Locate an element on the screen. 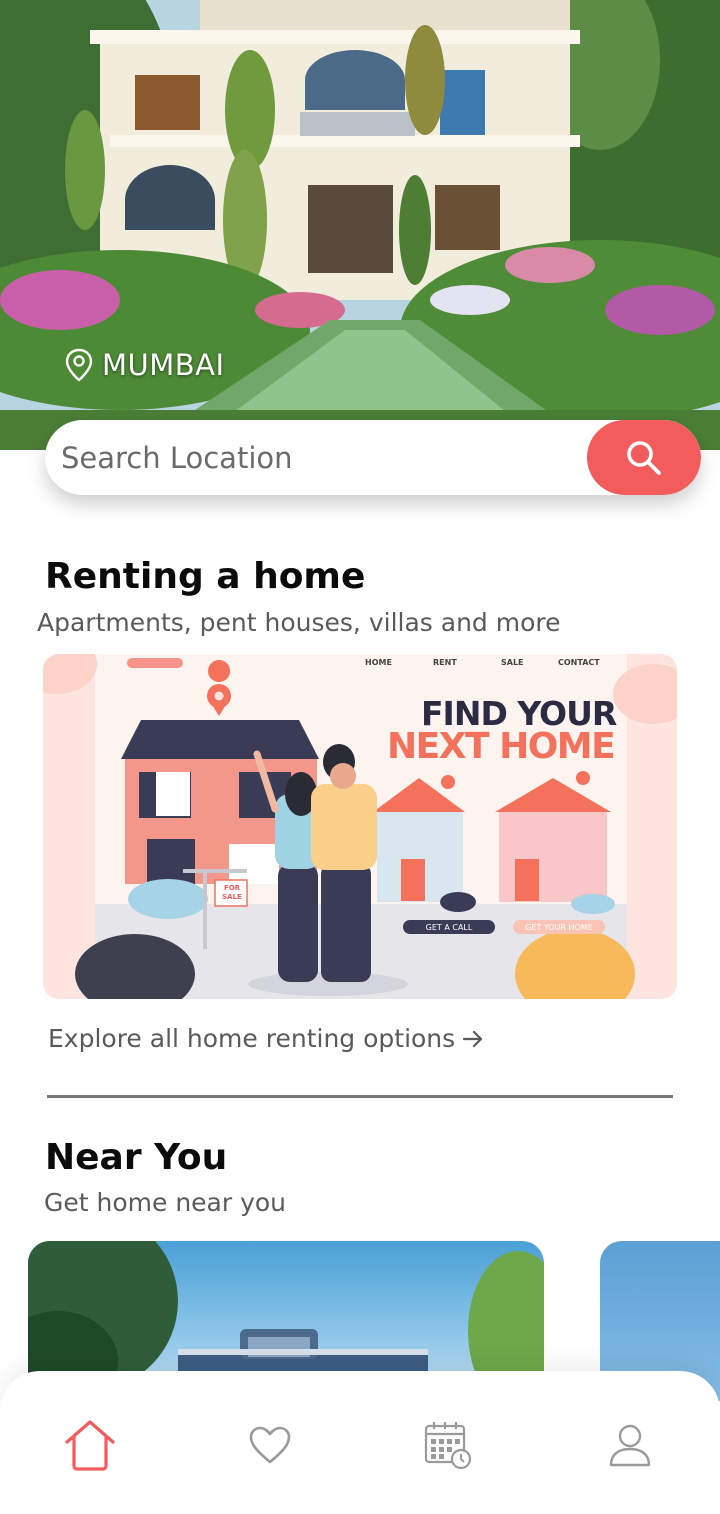 This screenshot has height=1514, width=720. nav-home is located at coordinates (90, 1445).